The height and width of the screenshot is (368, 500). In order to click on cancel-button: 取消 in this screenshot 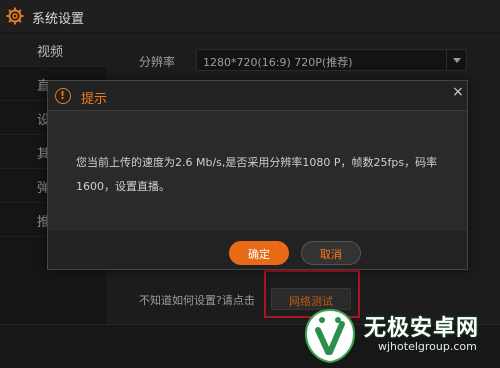, I will do `click(331, 253)`.